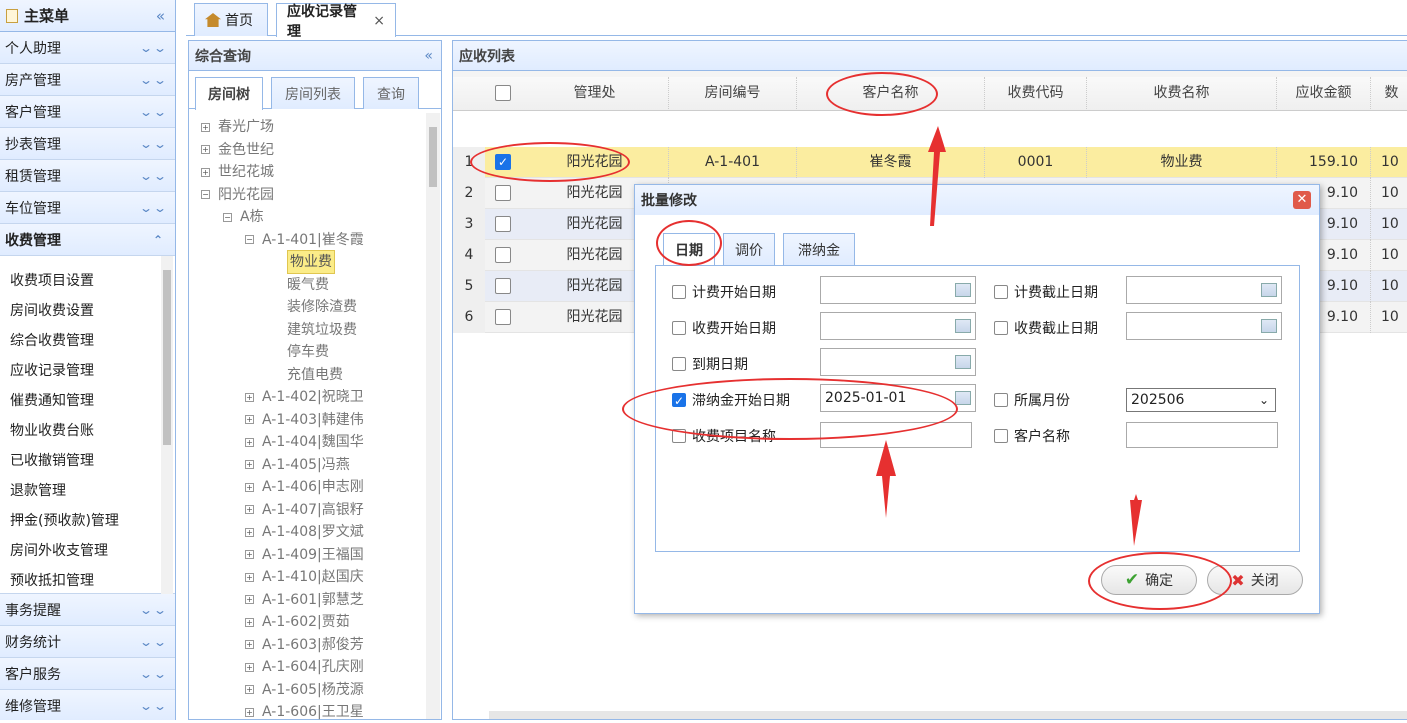 This screenshot has height=723, width=1407. I want to click on tree-node-estate: + 春光广场, so click(237, 127).